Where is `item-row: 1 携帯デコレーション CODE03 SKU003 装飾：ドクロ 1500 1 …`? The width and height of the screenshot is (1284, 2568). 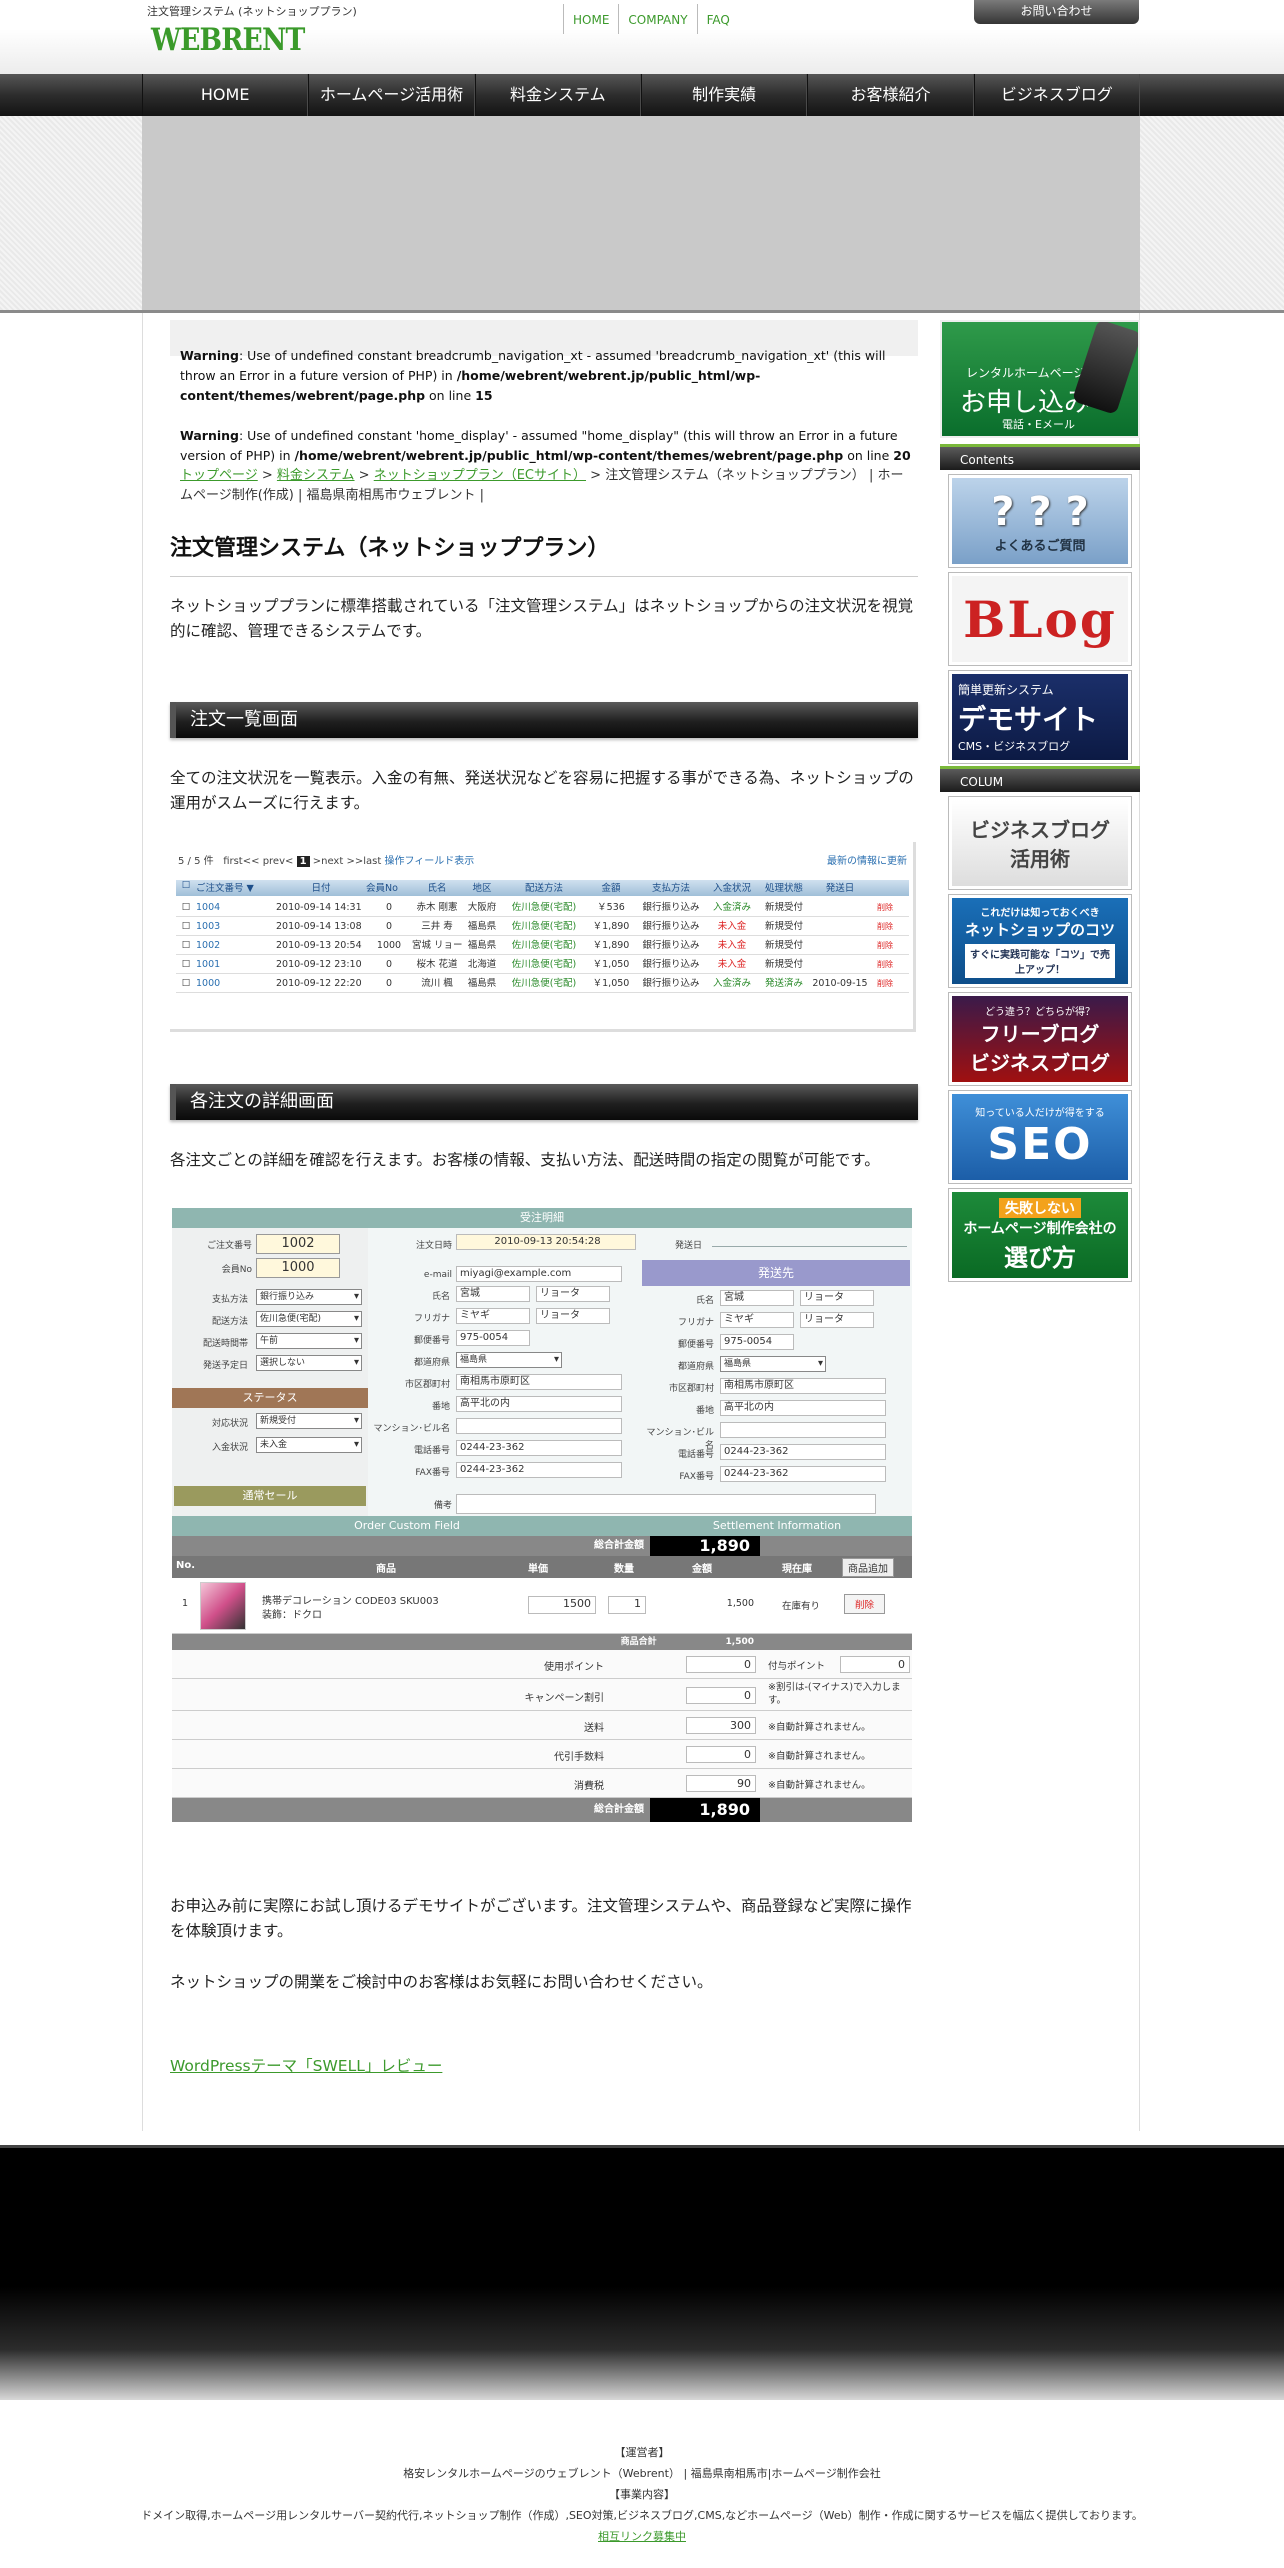 item-row: 1 携帯デコレーション CODE03 SKU003 装飾：ドクロ 1500 1 … is located at coordinates (542, 1606).